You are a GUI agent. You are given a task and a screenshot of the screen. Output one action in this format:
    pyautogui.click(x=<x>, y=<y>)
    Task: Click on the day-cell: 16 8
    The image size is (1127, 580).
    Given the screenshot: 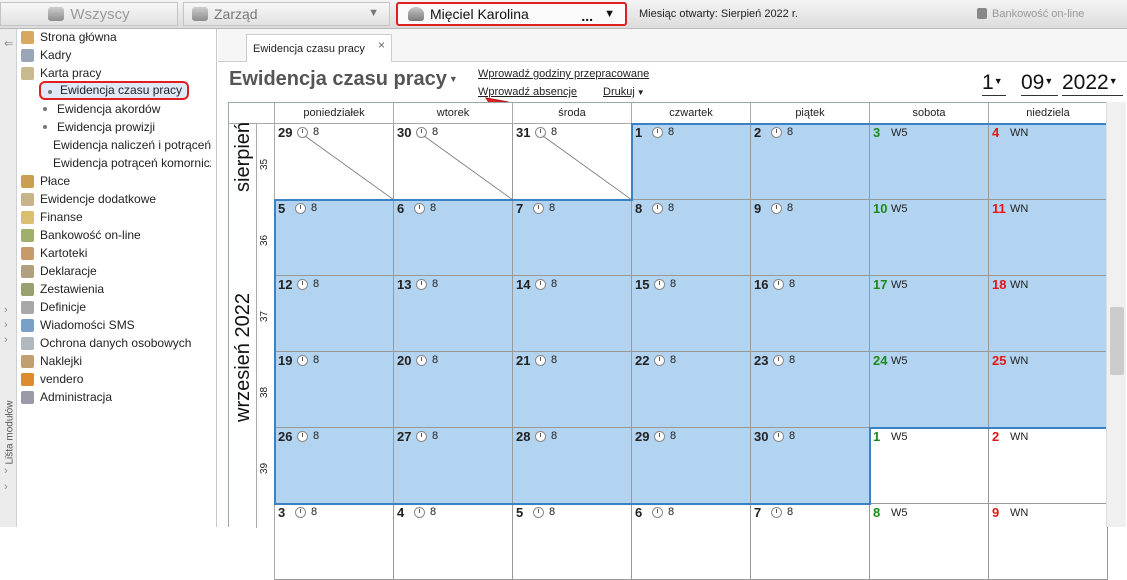 What is the action you would take?
    pyautogui.click(x=810, y=314)
    